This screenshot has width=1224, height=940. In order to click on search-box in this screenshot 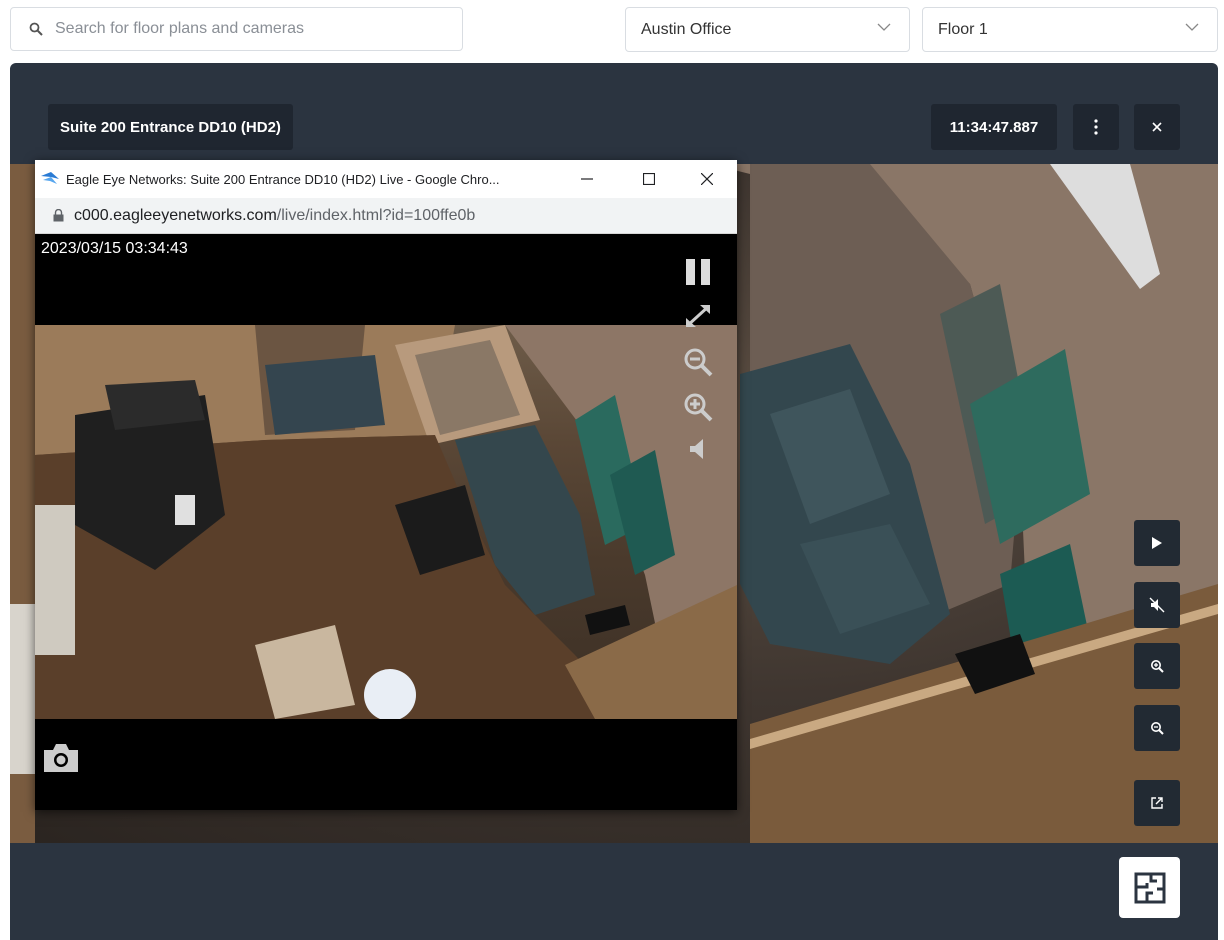, I will do `click(236, 29)`.